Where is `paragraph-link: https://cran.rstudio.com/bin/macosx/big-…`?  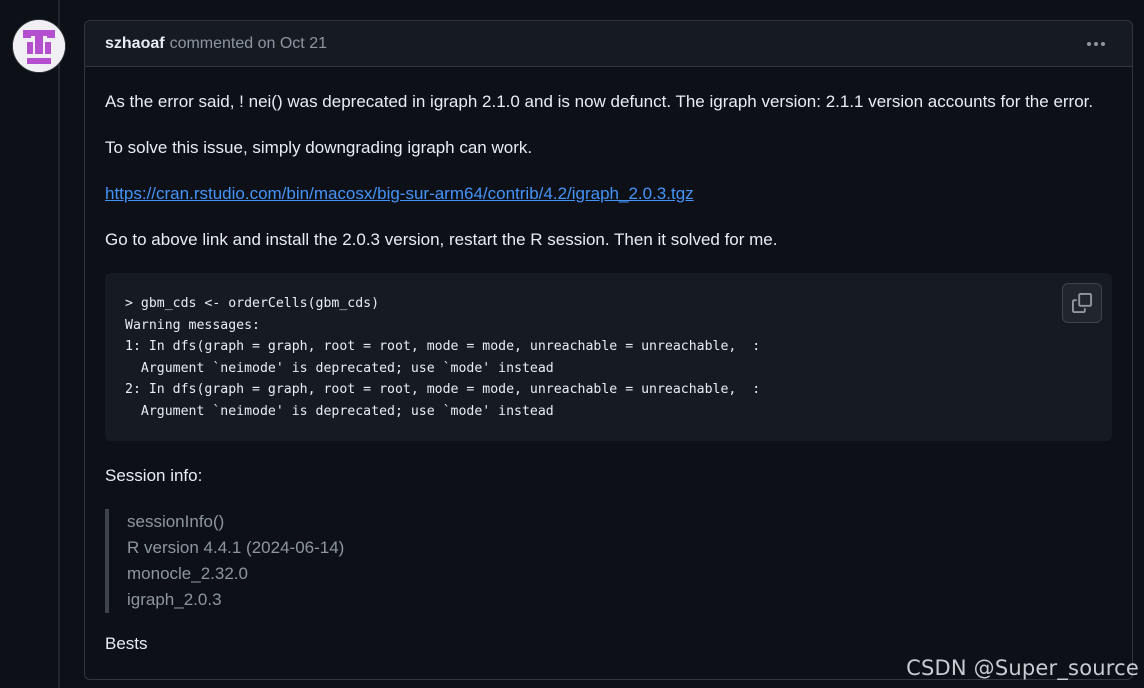
paragraph-link: https://cran.rstudio.com/bin/macosx/big-… is located at coordinates (608, 194).